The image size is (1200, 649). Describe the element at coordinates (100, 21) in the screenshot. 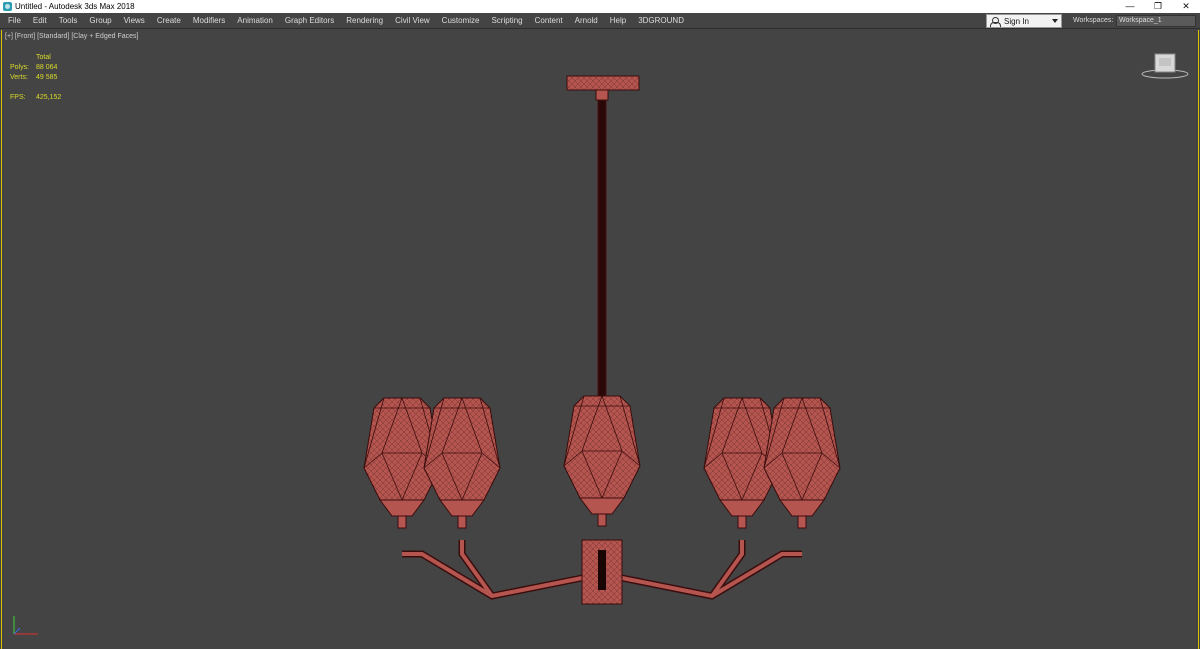

I see `menu-group: Group` at that location.